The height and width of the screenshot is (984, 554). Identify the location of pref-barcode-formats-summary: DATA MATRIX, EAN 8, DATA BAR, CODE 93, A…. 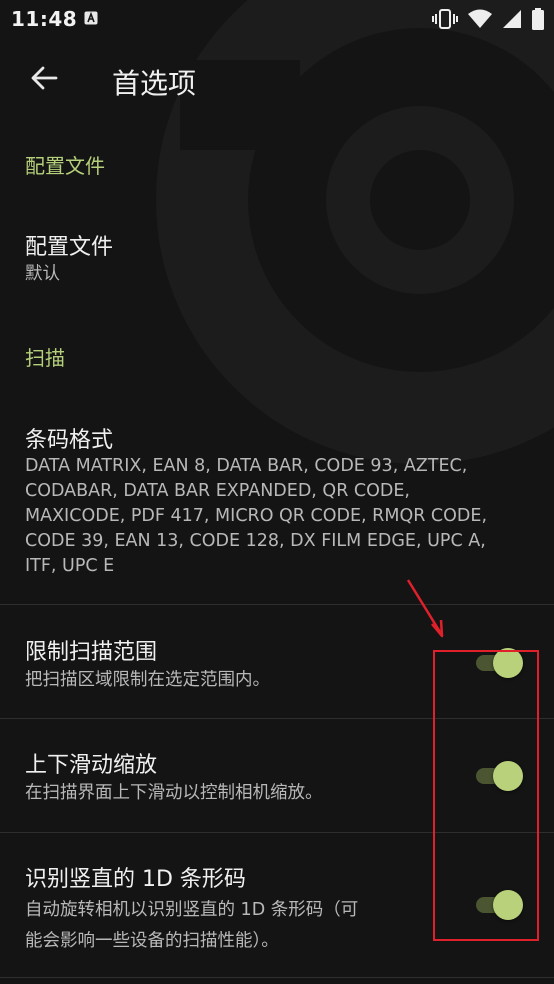
(256, 516).